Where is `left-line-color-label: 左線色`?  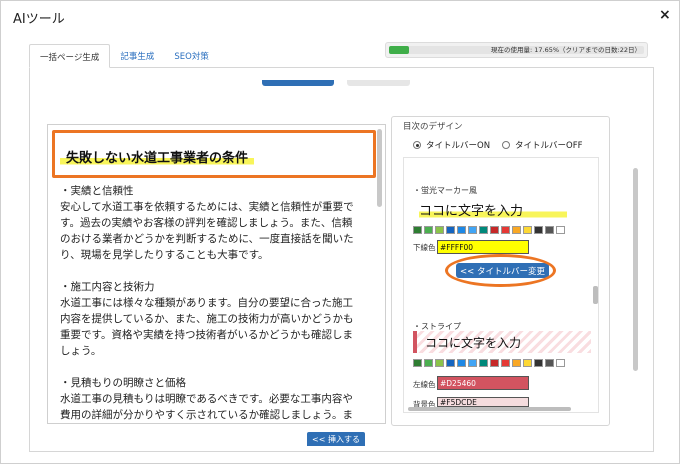
left-line-color-label: 左線色 is located at coordinates (424, 384).